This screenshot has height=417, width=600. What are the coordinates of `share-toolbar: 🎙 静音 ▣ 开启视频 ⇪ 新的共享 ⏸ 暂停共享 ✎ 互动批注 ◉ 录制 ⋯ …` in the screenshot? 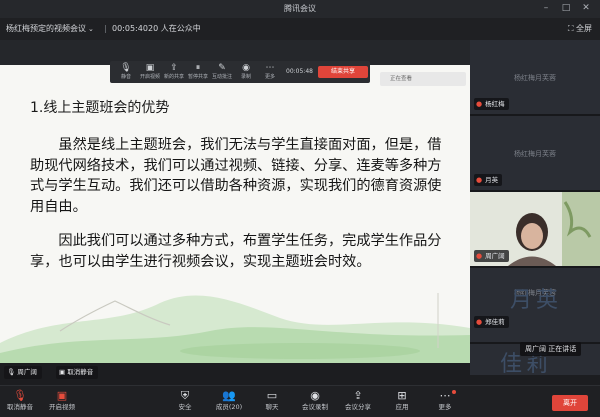 It's located at (240, 72).